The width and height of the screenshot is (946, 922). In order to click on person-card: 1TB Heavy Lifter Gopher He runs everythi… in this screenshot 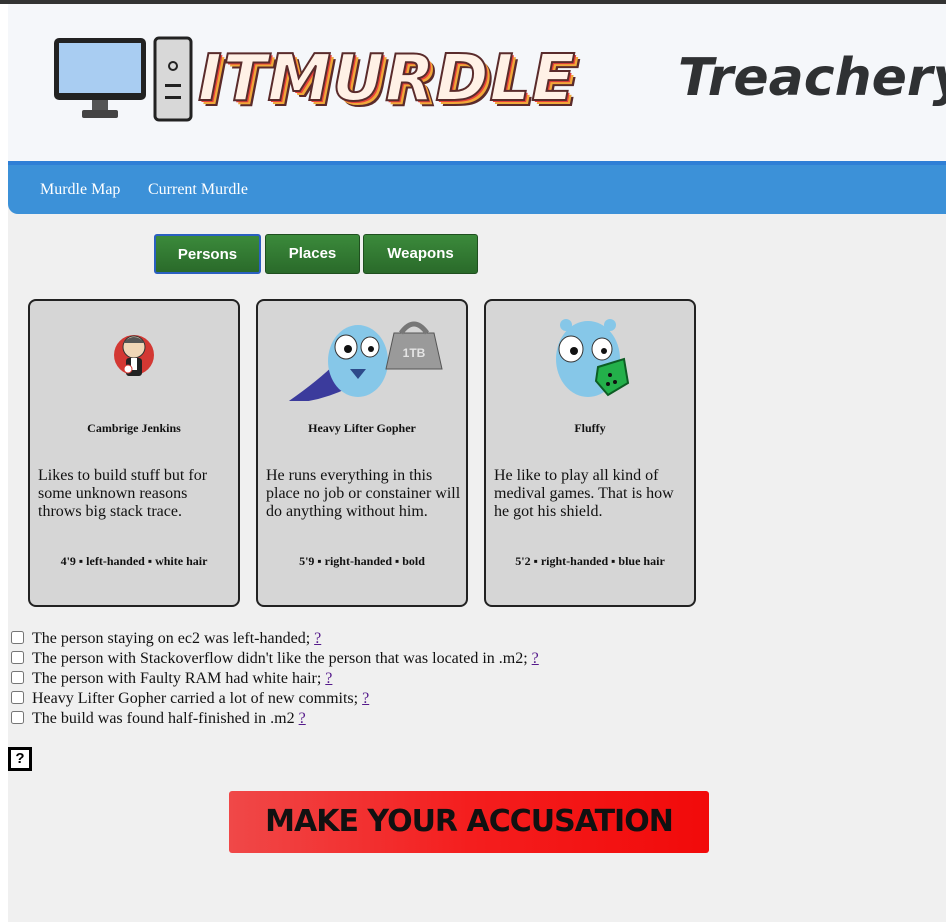, I will do `click(362, 453)`.